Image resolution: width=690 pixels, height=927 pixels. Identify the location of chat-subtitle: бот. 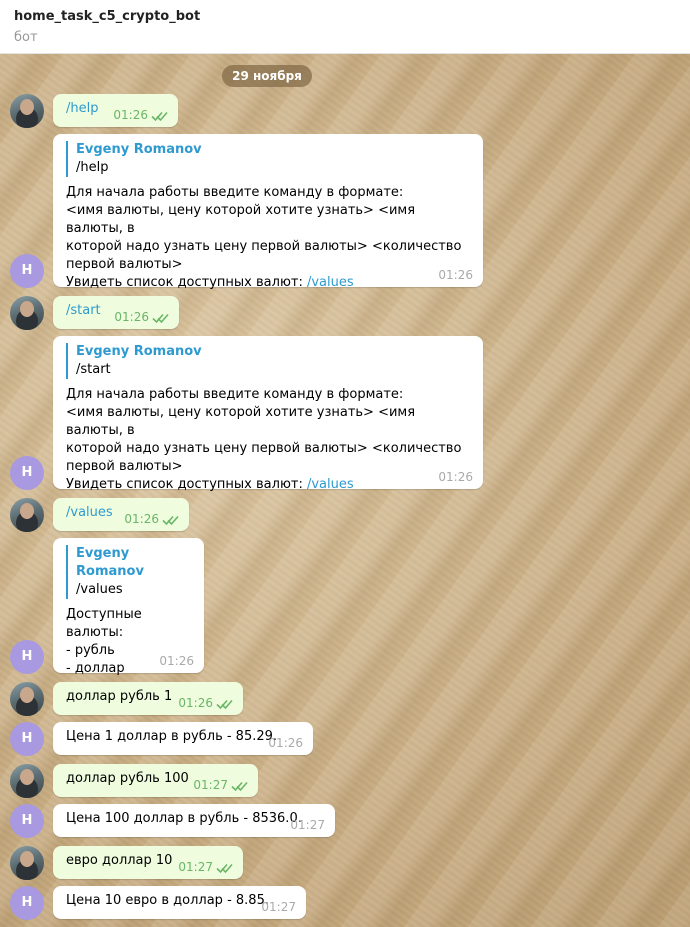
(26, 37).